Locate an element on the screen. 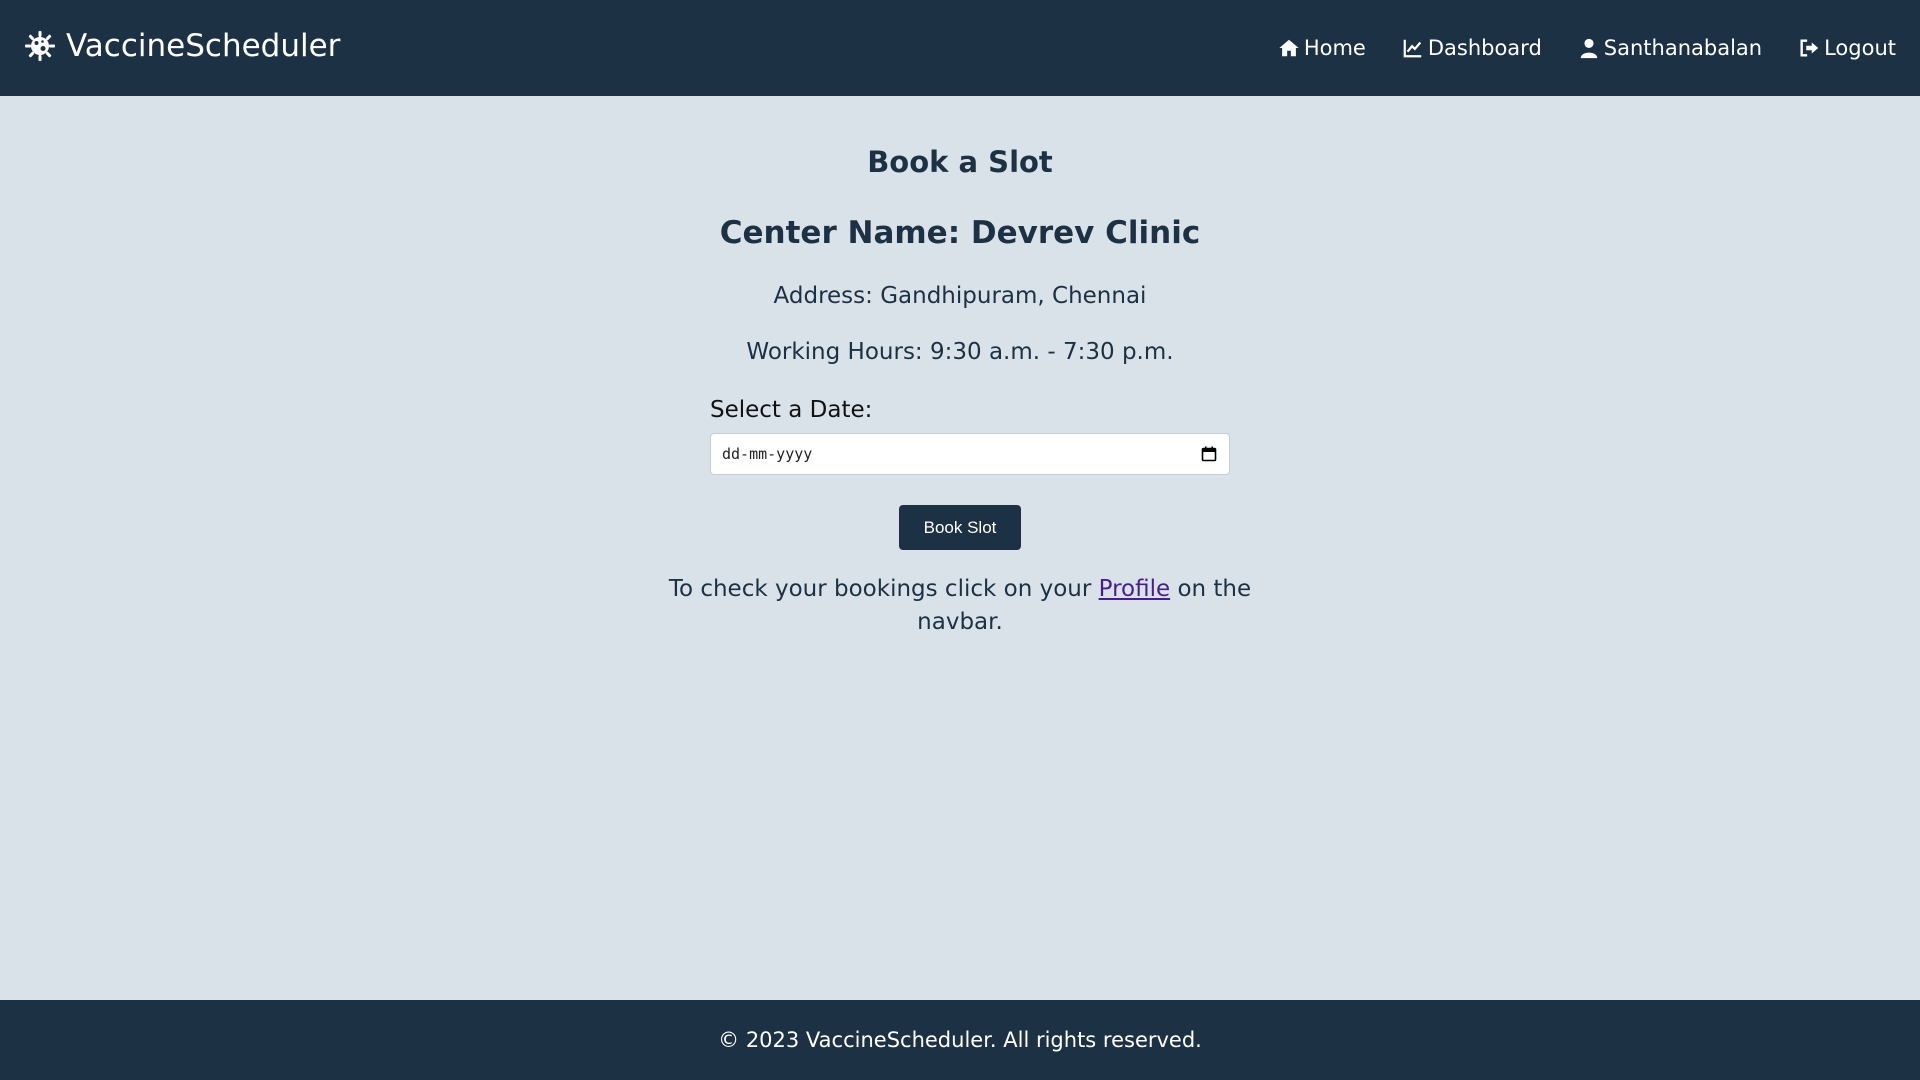 The height and width of the screenshot is (1080, 1920). book-slot-button: Book Slot is located at coordinates (960, 527).